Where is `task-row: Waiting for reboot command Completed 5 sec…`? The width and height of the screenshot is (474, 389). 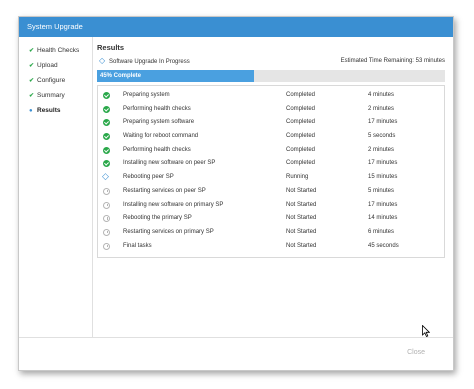 task-row: Waiting for reboot command Completed 5 sec… is located at coordinates (271, 137).